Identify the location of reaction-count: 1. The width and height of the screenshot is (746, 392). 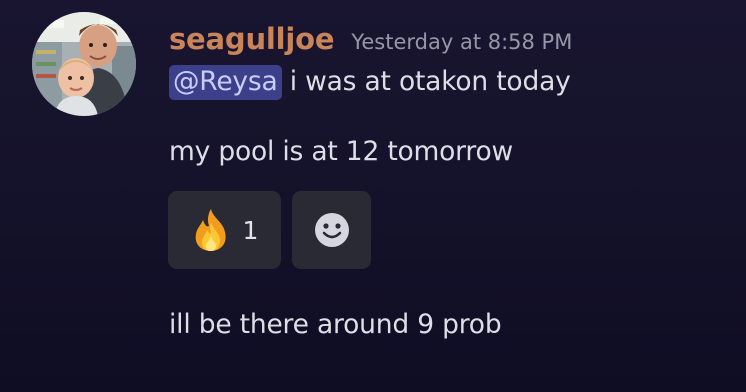
(250, 230).